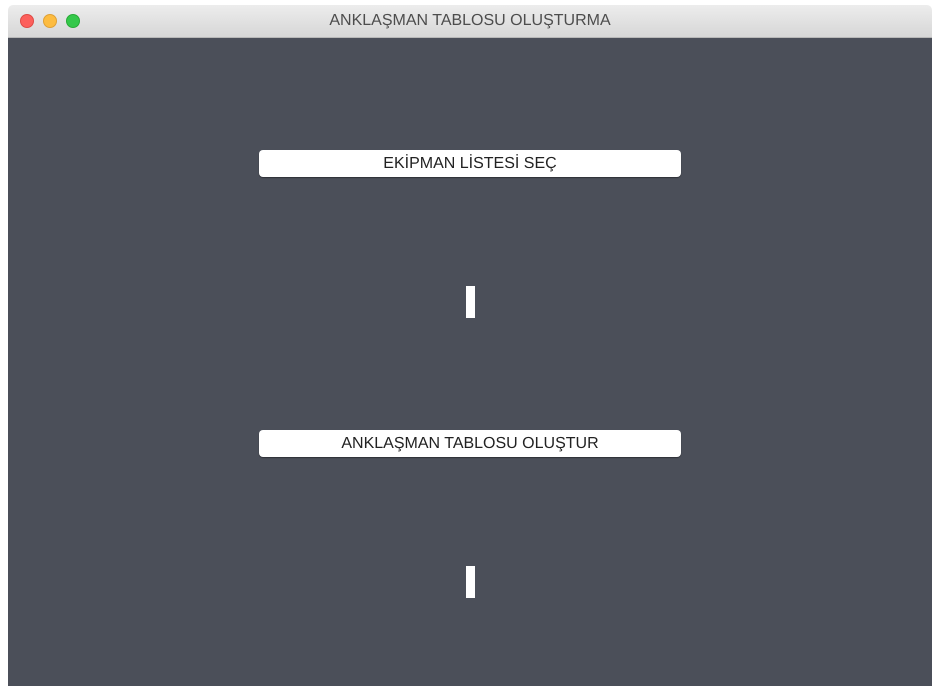  Describe the element at coordinates (470, 443) in the screenshot. I see `action-button: ANKLAŞMAN TABLOSU OLUŞTUR` at that location.